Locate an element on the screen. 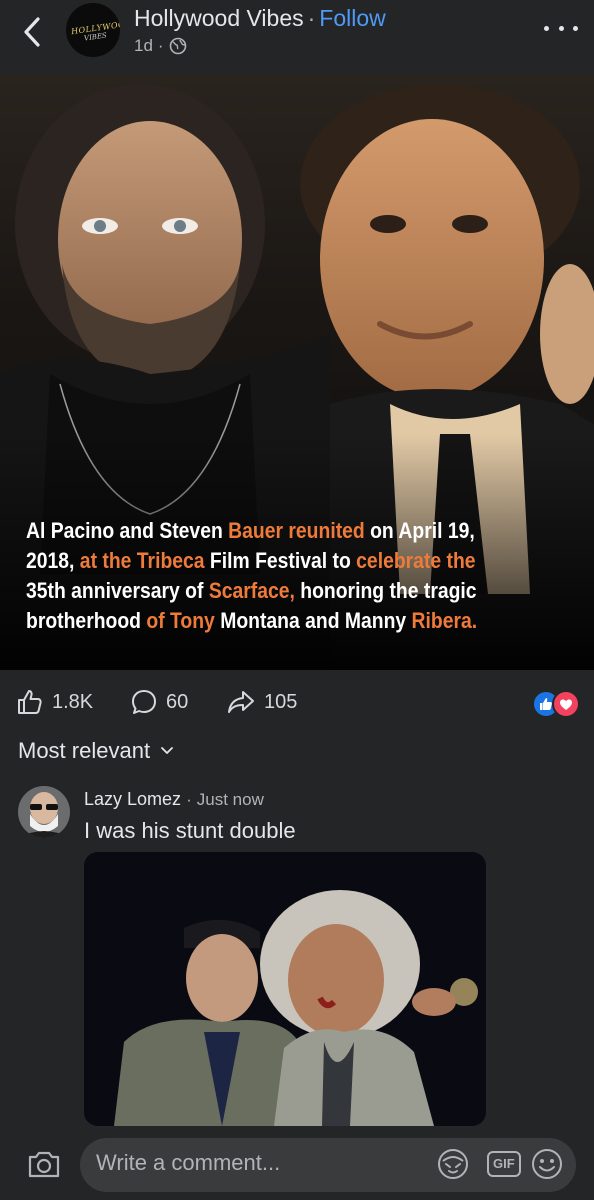 This screenshot has width=594, height=1200. comment-text: I was his stunt double is located at coordinates (190, 830).